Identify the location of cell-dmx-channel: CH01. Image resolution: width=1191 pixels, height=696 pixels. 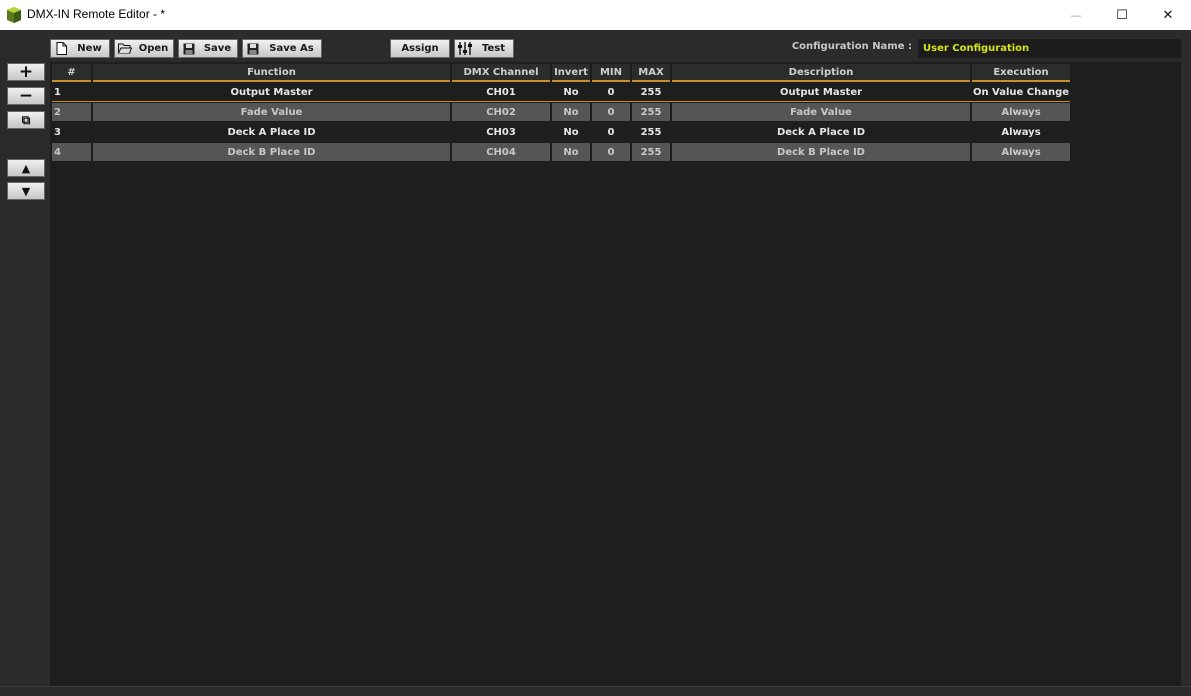
(501, 92).